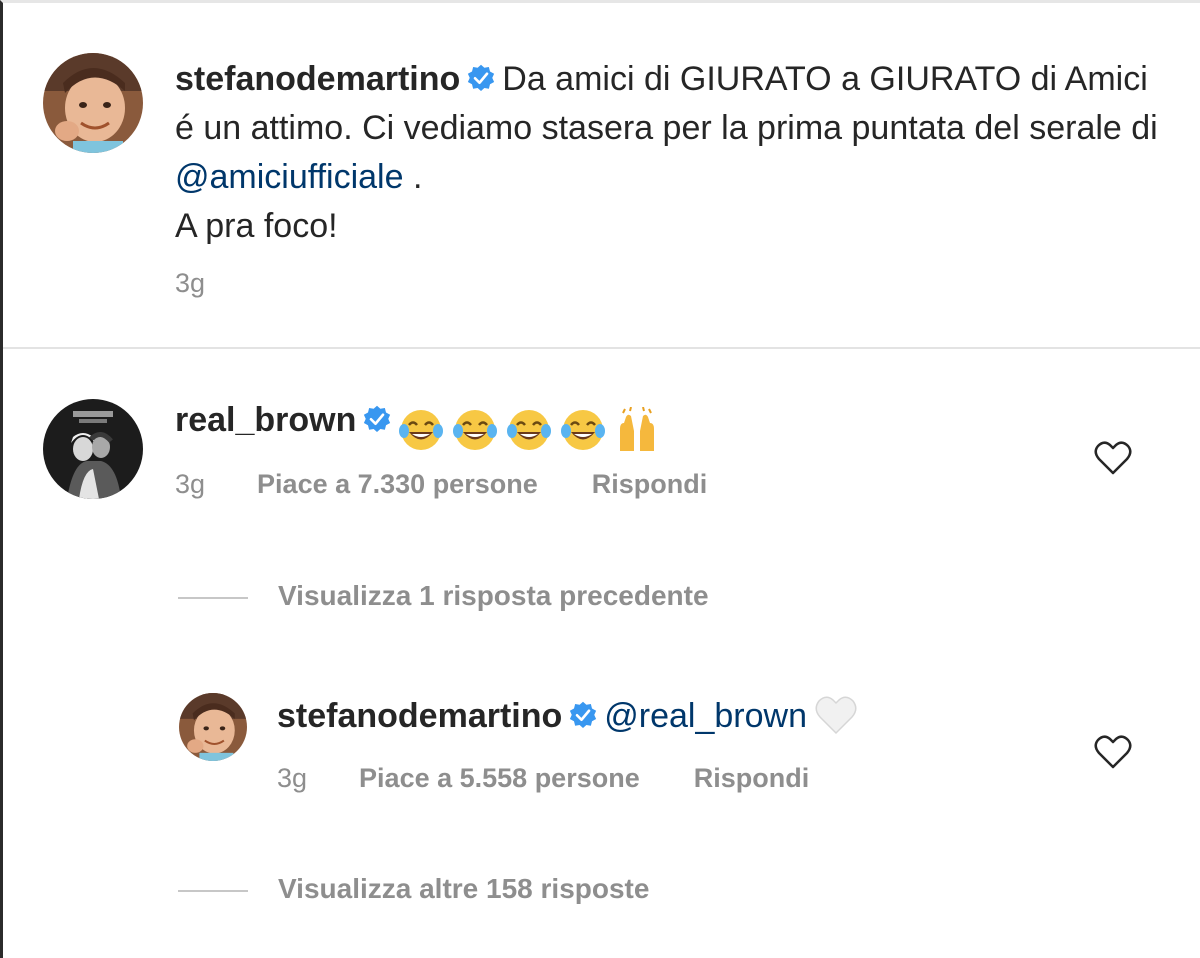 This screenshot has width=1200, height=958. Describe the element at coordinates (292, 778) in the screenshot. I see `reply-timestamp: 3g` at that location.